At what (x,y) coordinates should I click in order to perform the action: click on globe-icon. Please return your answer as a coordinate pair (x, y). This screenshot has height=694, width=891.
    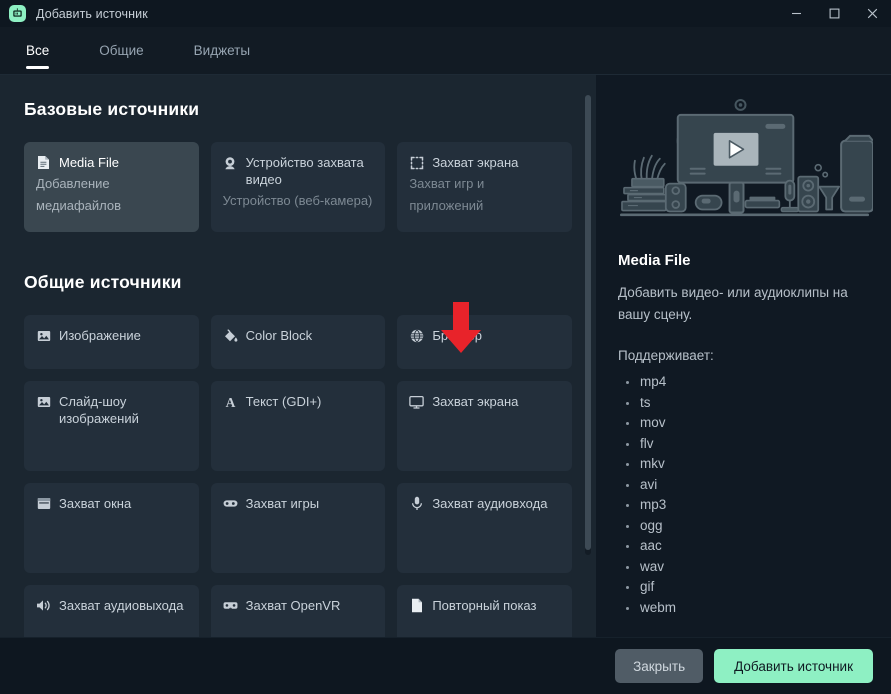
    Looking at the image, I should click on (416, 335).